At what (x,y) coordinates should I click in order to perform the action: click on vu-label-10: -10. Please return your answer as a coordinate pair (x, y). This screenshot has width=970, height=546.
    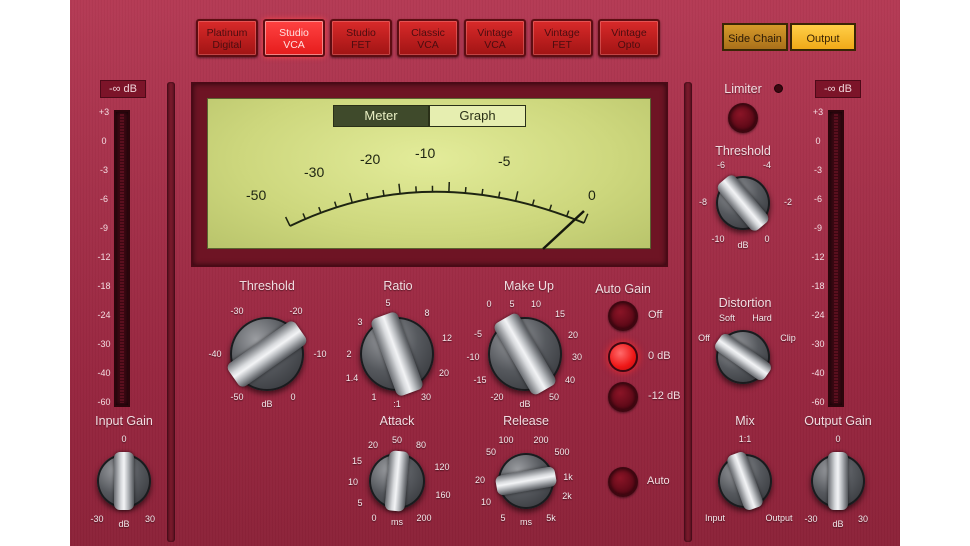
    Looking at the image, I should click on (425, 153).